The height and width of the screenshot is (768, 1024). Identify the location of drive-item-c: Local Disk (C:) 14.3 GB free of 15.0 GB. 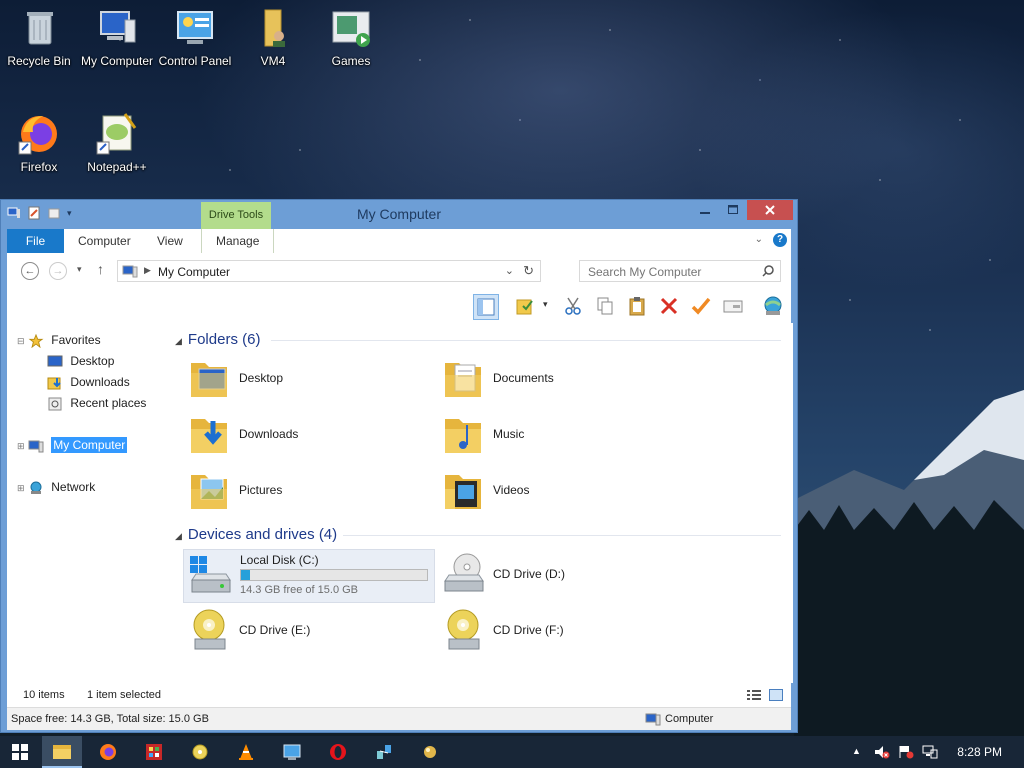
(309, 576).